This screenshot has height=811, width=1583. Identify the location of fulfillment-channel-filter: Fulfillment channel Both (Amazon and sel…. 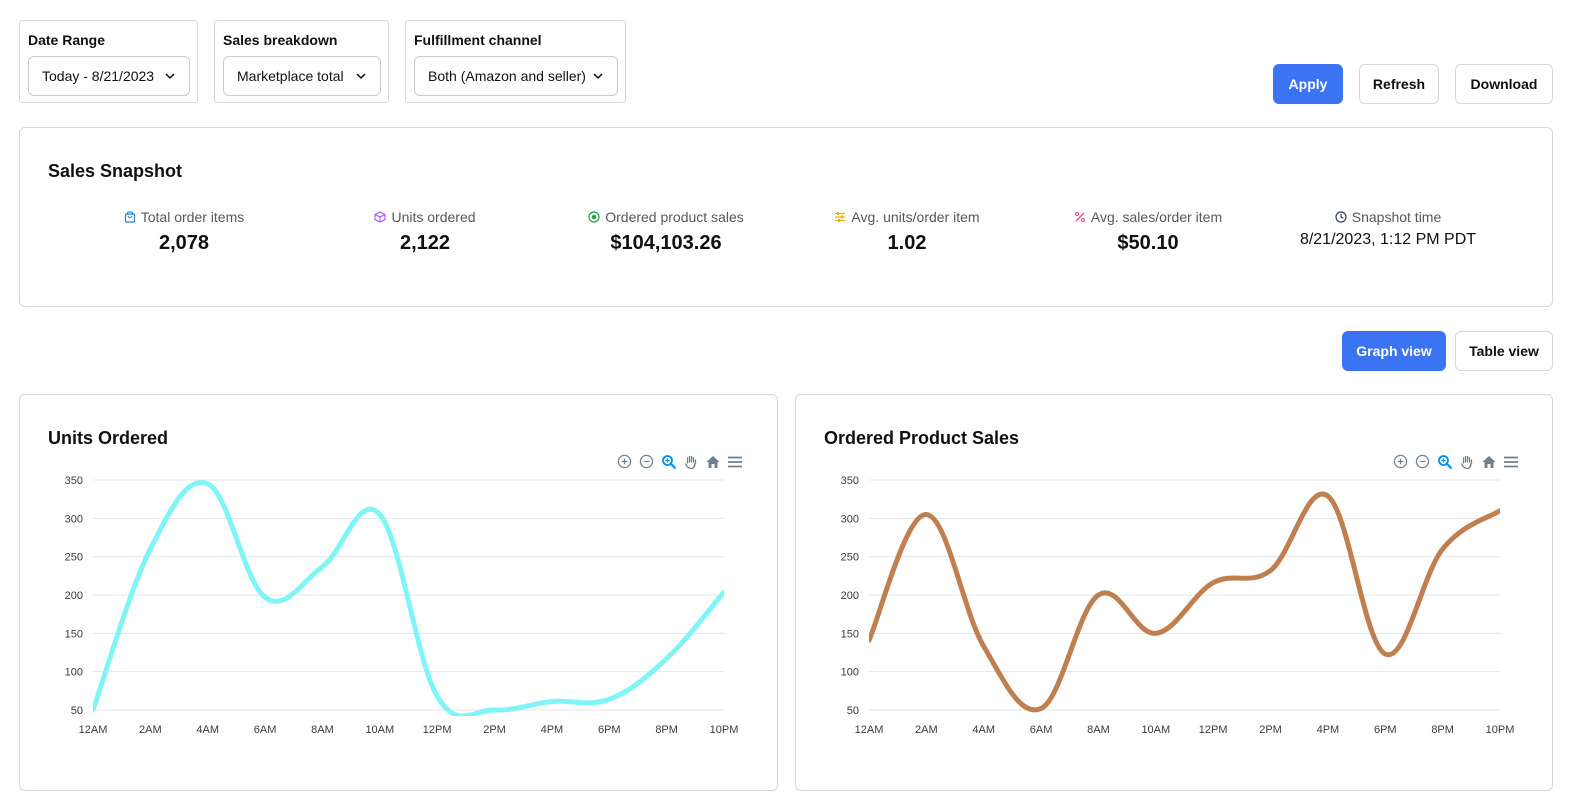
(515, 61).